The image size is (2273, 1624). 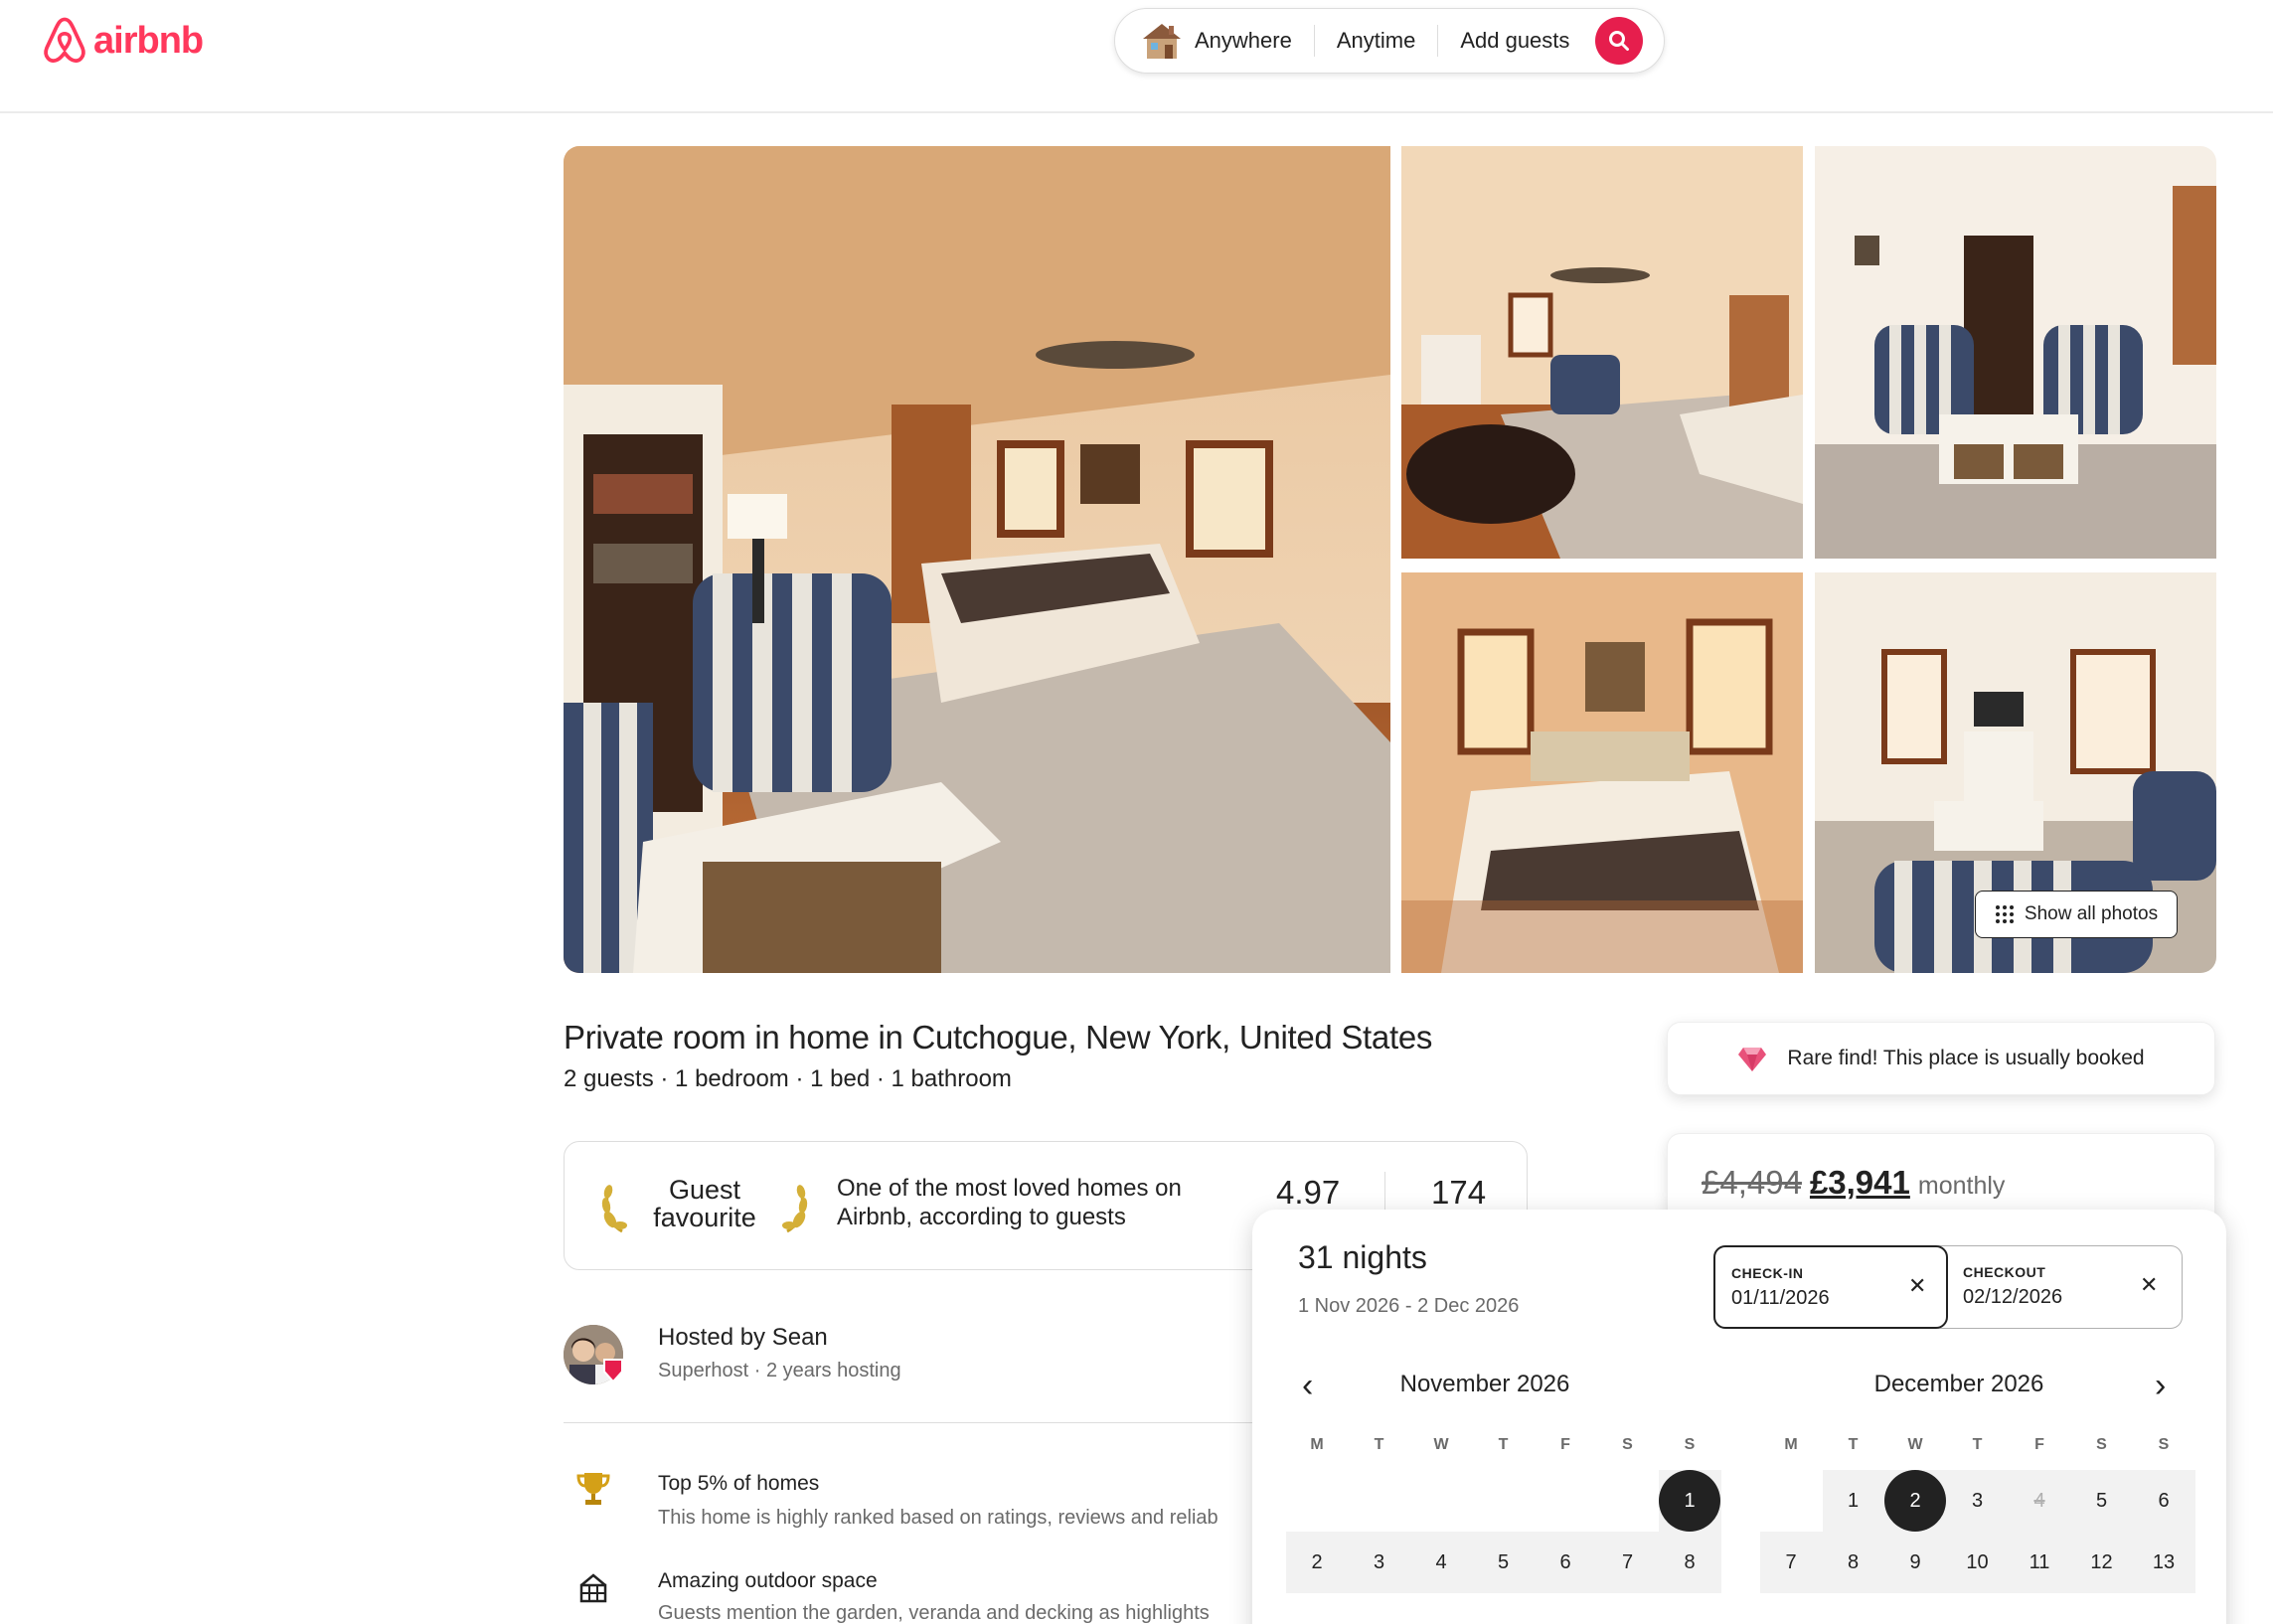 I want to click on superhost-badge-icon, so click(x=613, y=1371).